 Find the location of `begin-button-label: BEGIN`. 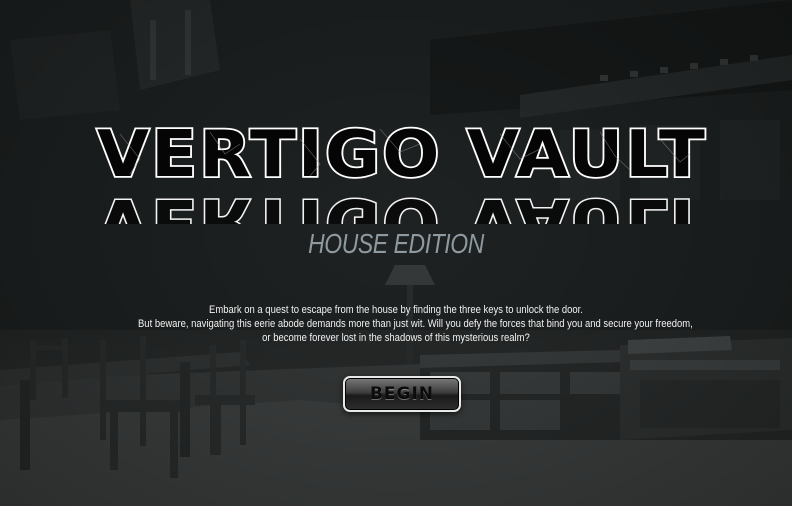

begin-button-label: BEGIN is located at coordinates (402, 394).